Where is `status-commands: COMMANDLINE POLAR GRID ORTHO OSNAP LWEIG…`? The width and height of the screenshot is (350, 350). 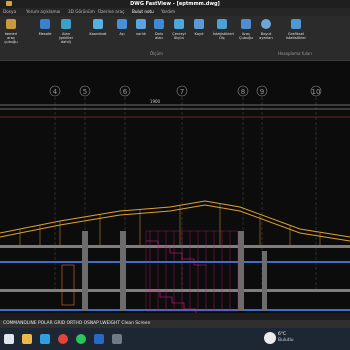
status-commands: COMMANDLINE POLAR GRID ORTHO OSNAP LWEIG… is located at coordinates (76, 324).